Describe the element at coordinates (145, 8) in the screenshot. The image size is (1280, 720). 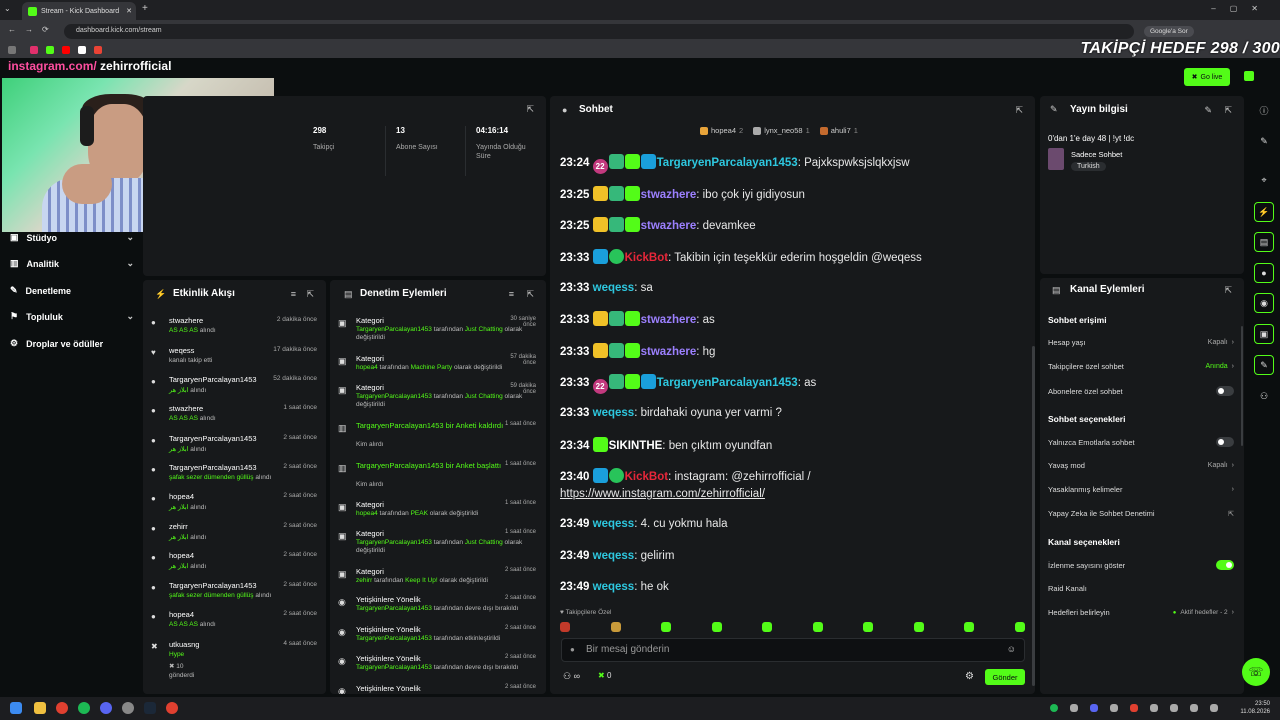
I see `new-tab-button: +` at that location.